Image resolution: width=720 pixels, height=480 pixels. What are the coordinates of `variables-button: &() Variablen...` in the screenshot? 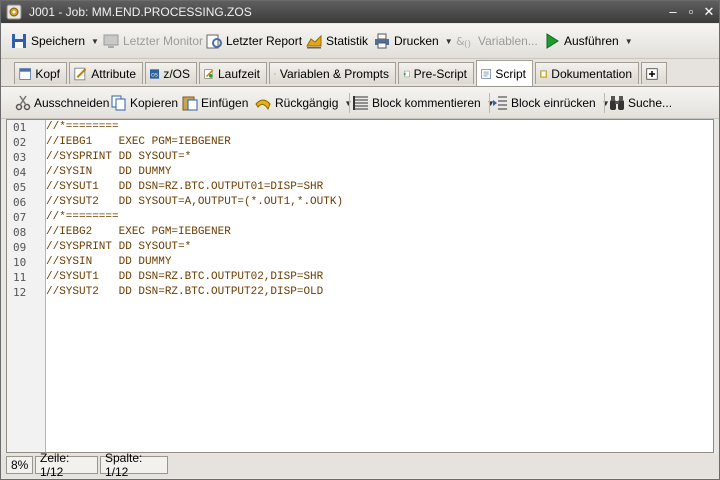 It's located at (497, 41).